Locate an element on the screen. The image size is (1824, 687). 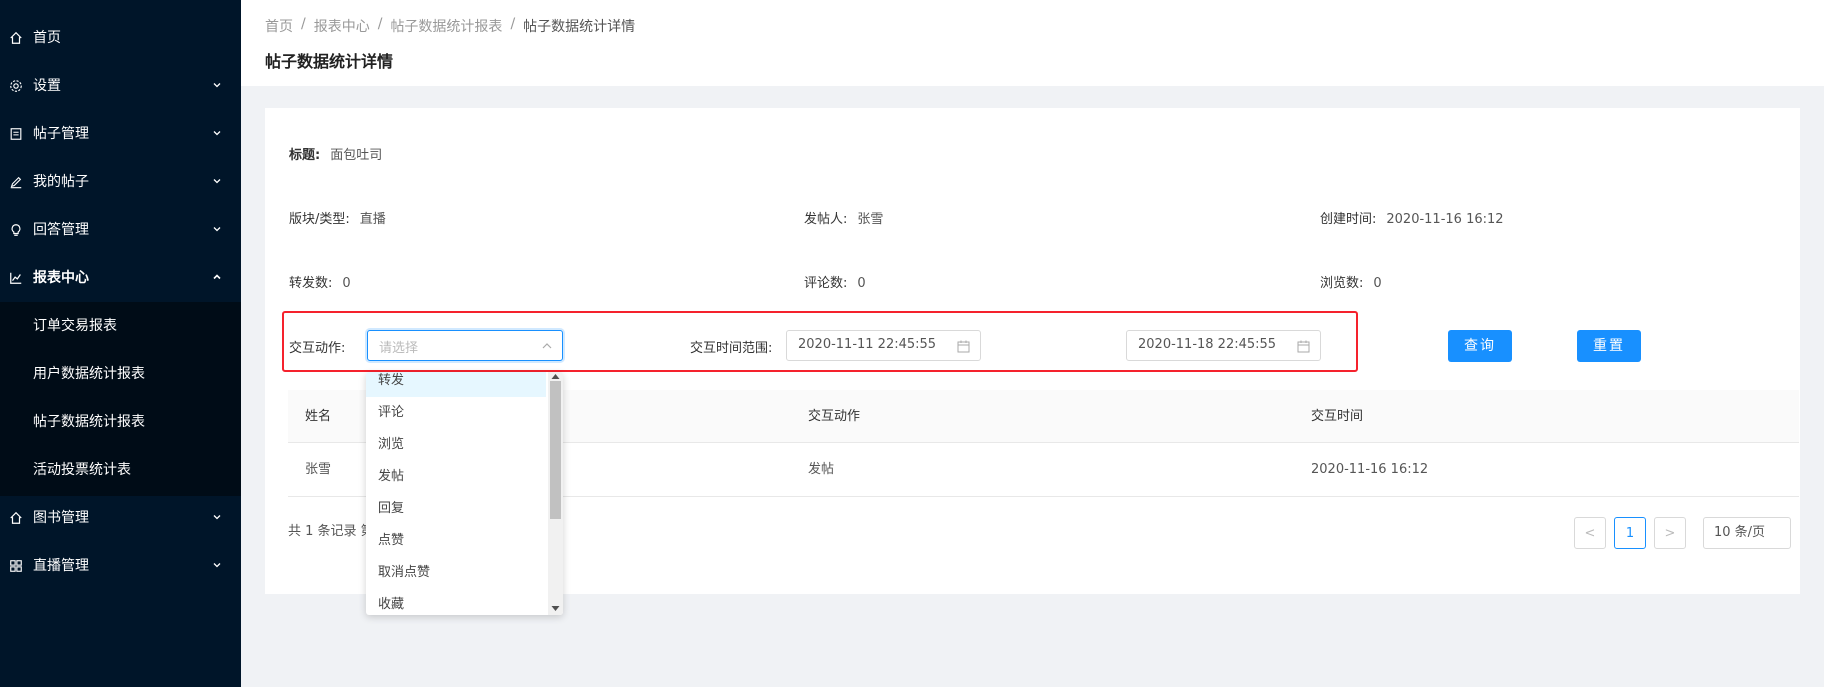
bulb-icon is located at coordinates (16, 230).